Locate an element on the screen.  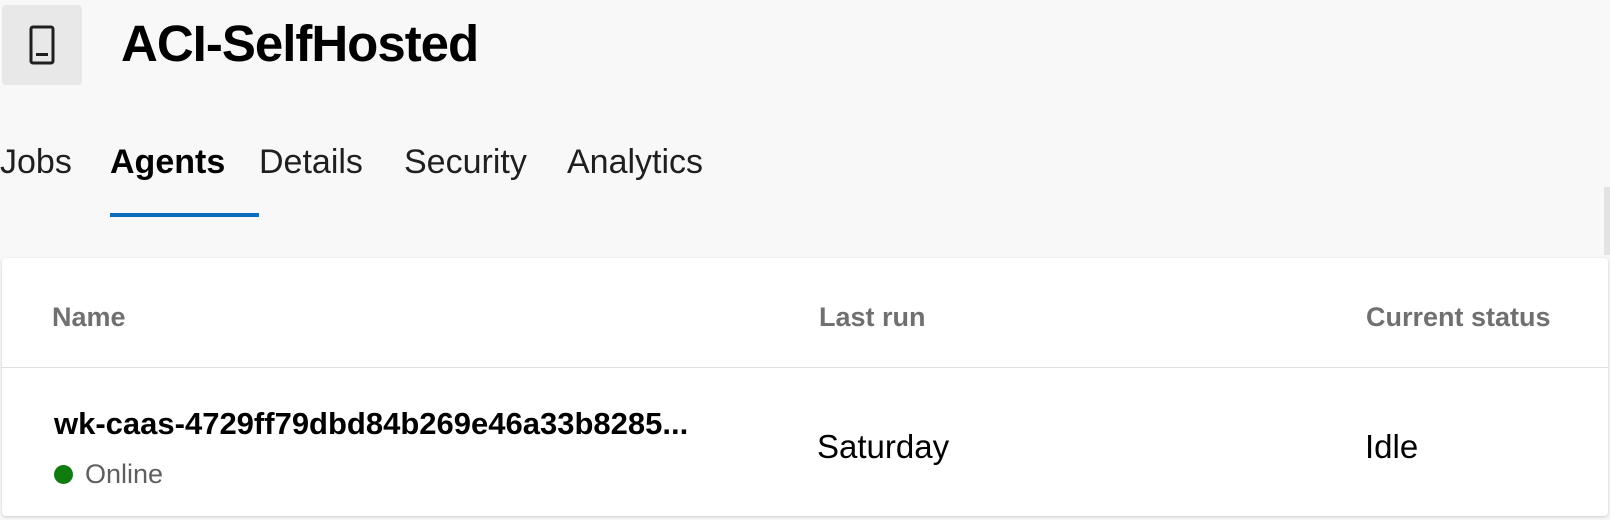
status-dot-icon is located at coordinates (63, 474).